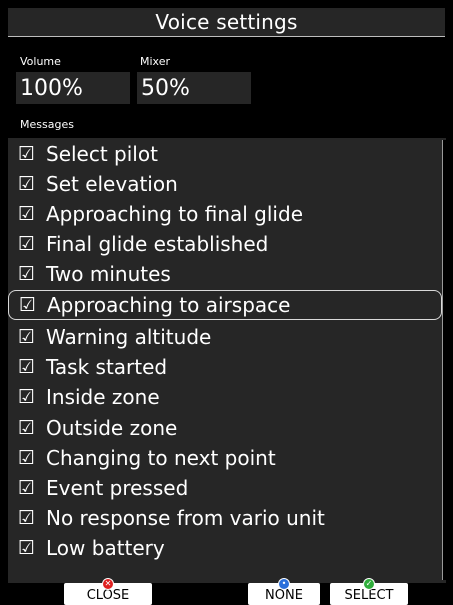 This screenshot has width=453, height=605. I want to click on message-item-outside-zone: ☑ Outside zone, so click(225, 428).